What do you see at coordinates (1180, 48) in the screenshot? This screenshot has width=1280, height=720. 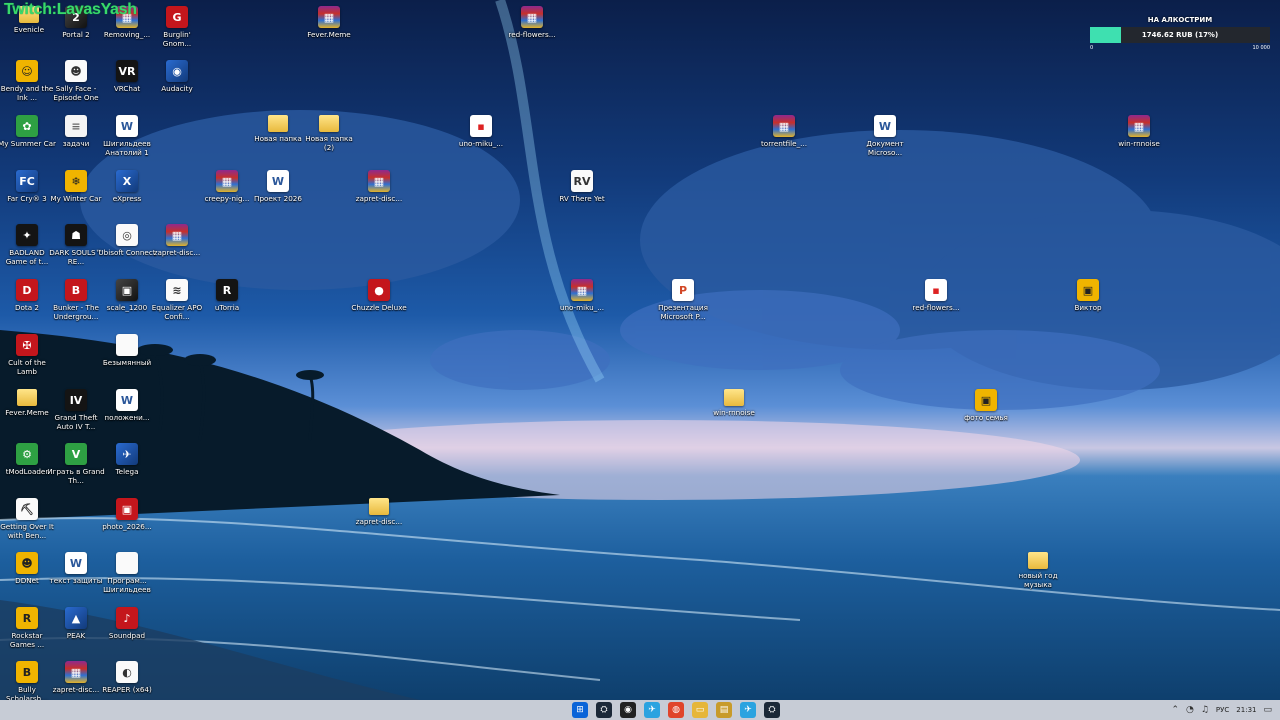 I see `donation-scale: 0 10 000` at bounding box center [1180, 48].